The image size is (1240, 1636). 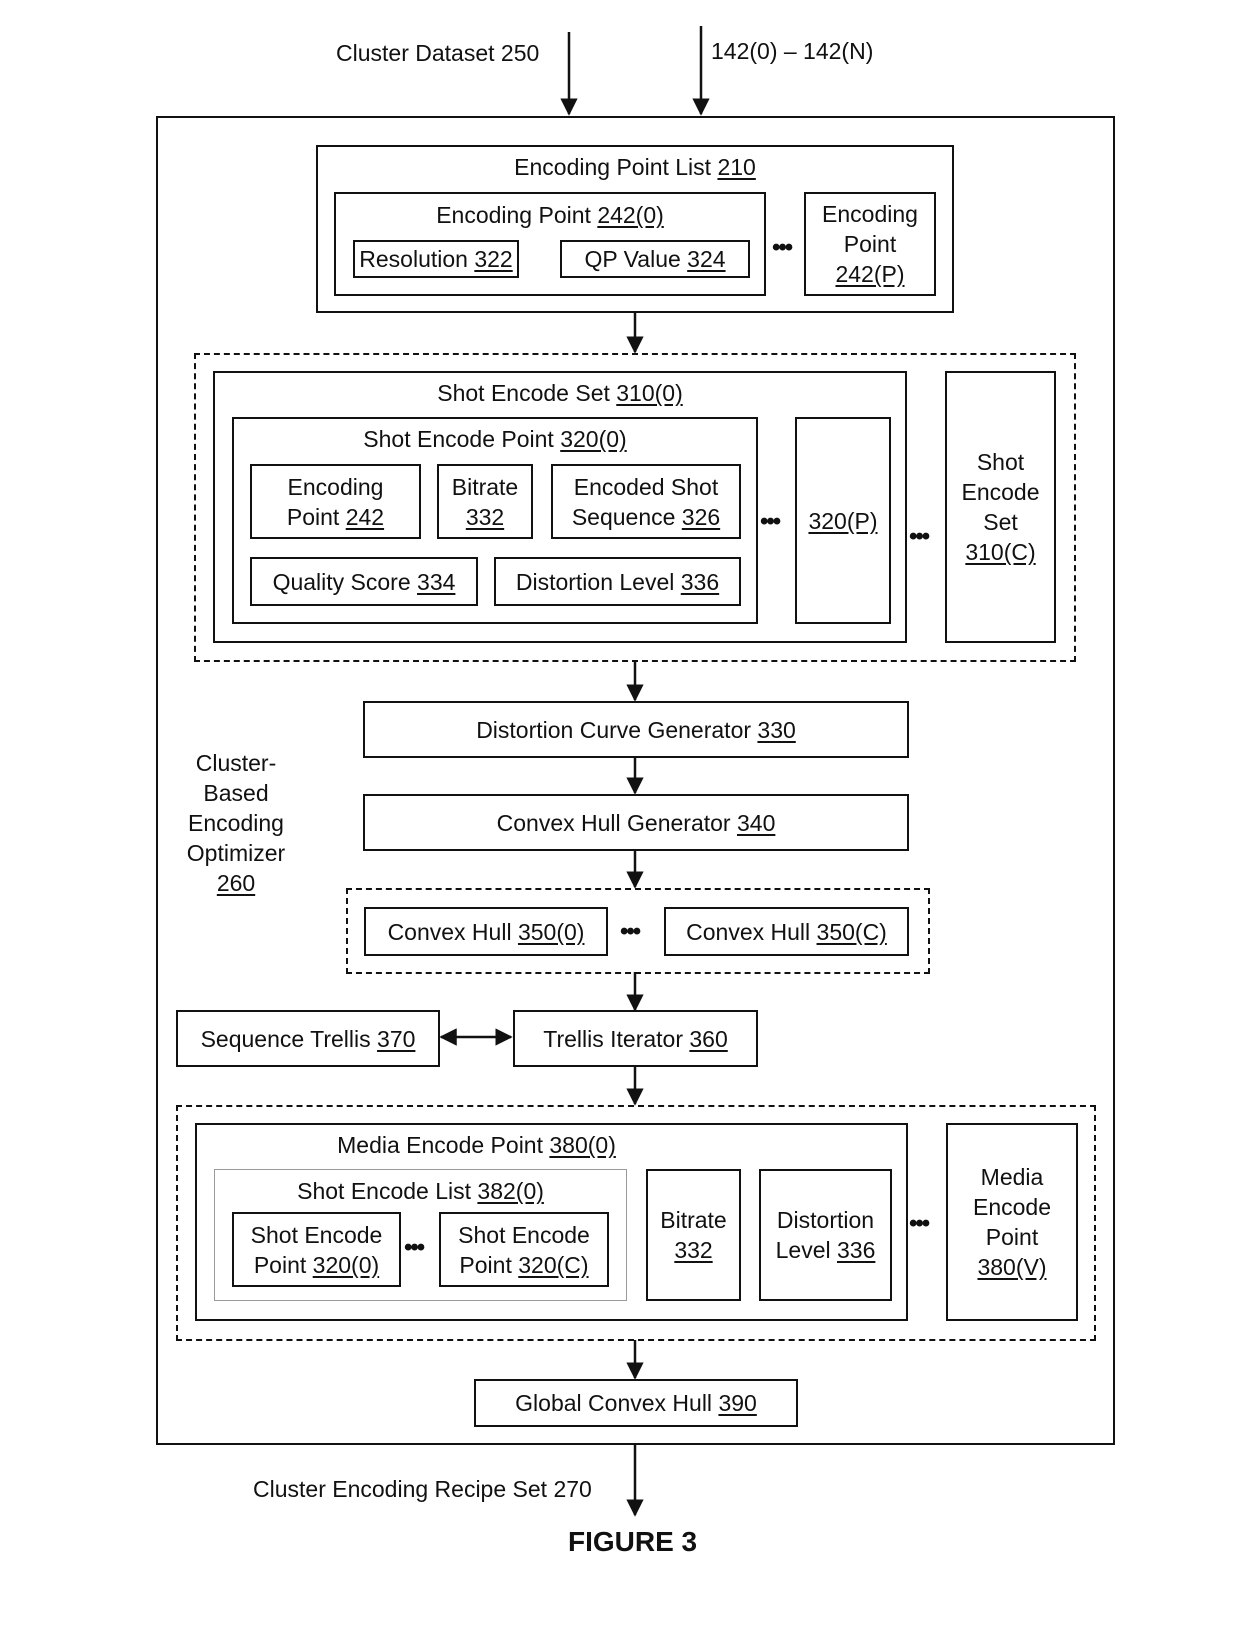 I want to click on shot-encode-set-c: Shot Encode Set 310(C), so click(x=1000, y=507).